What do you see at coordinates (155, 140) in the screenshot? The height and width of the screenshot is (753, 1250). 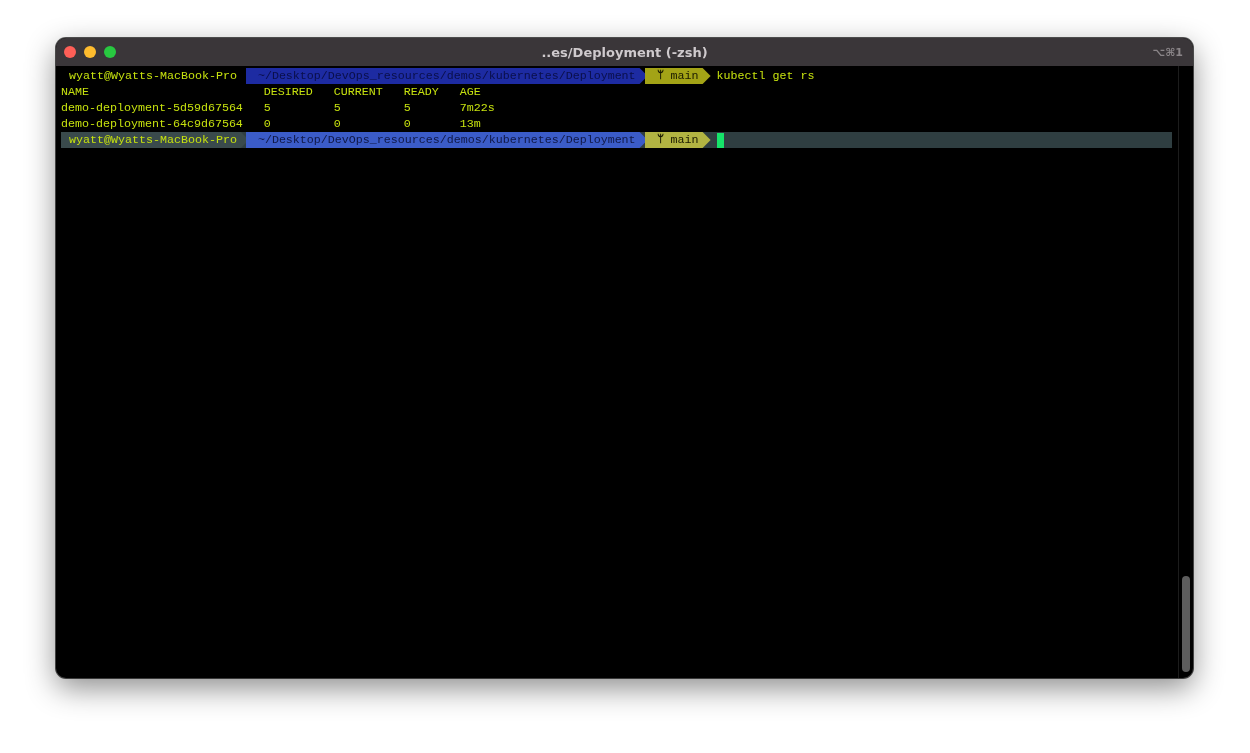 I see `prompt-user: wyatt@Wyatts-MacBook-Pro` at bounding box center [155, 140].